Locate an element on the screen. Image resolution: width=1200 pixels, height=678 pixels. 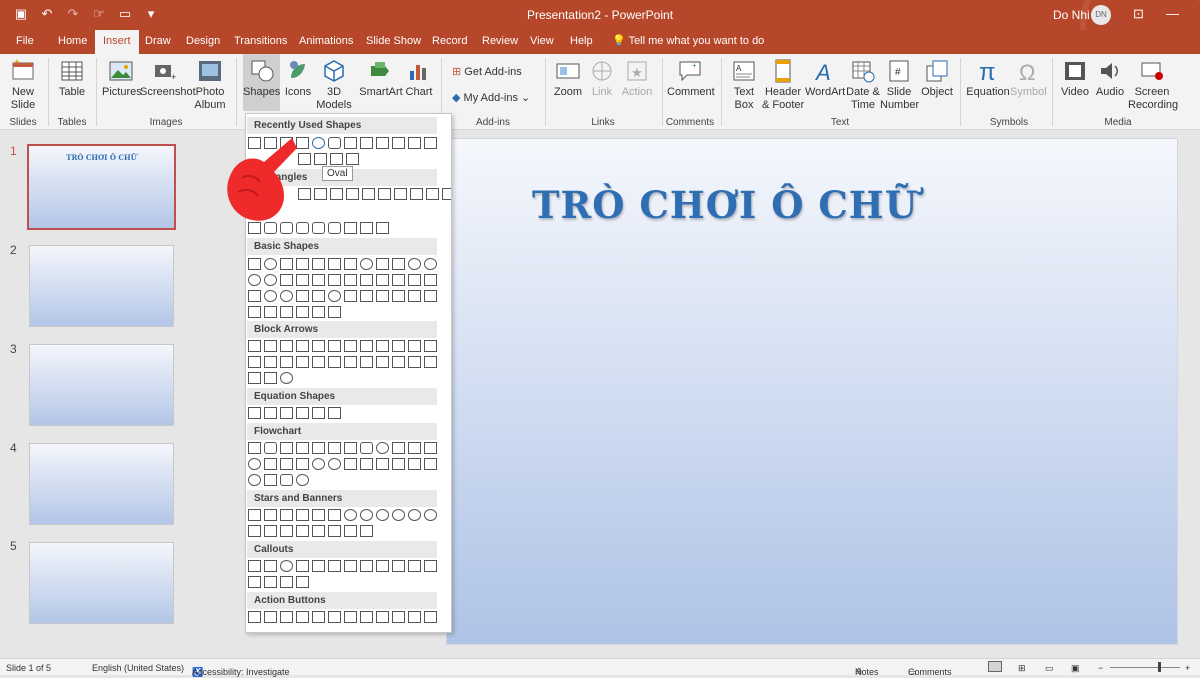
text-box-button: A Text Box is located at coordinates (744, 85).